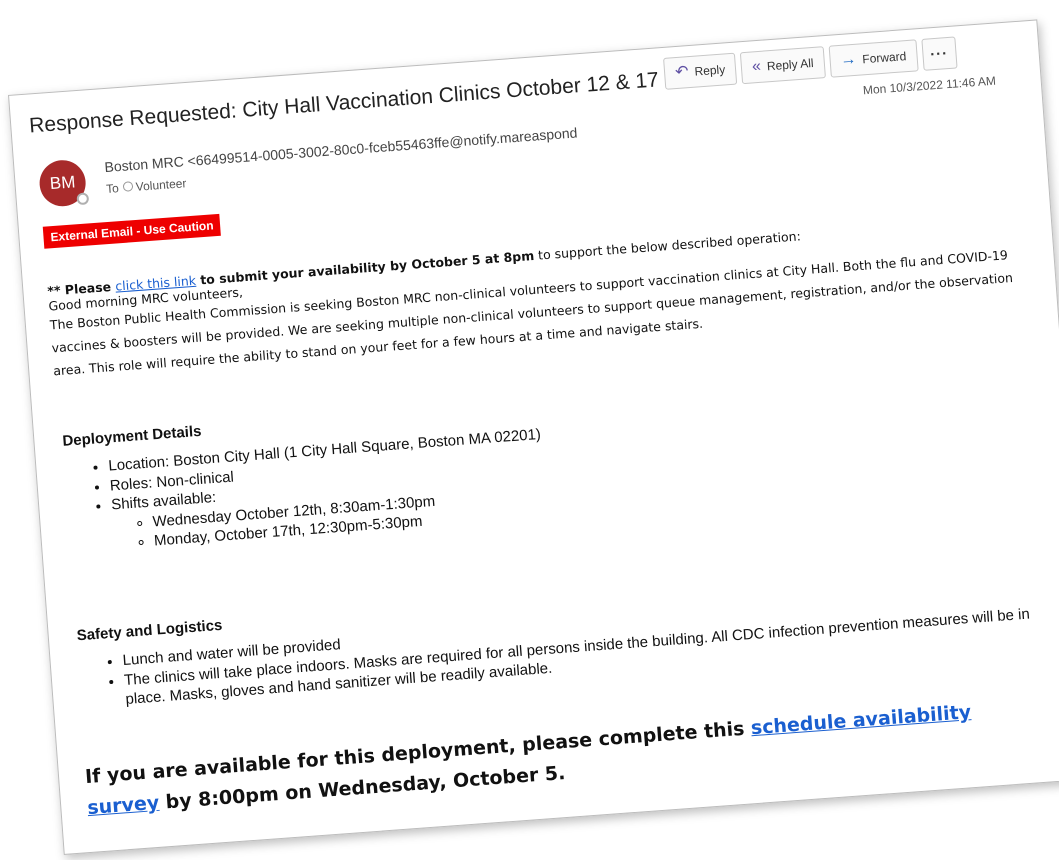 This screenshot has width=1059, height=860. What do you see at coordinates (929, 85) in the screenshot?
I see `email-date: Mon 10/3/2022 11:46 AM` at bounding box center [929, 85].